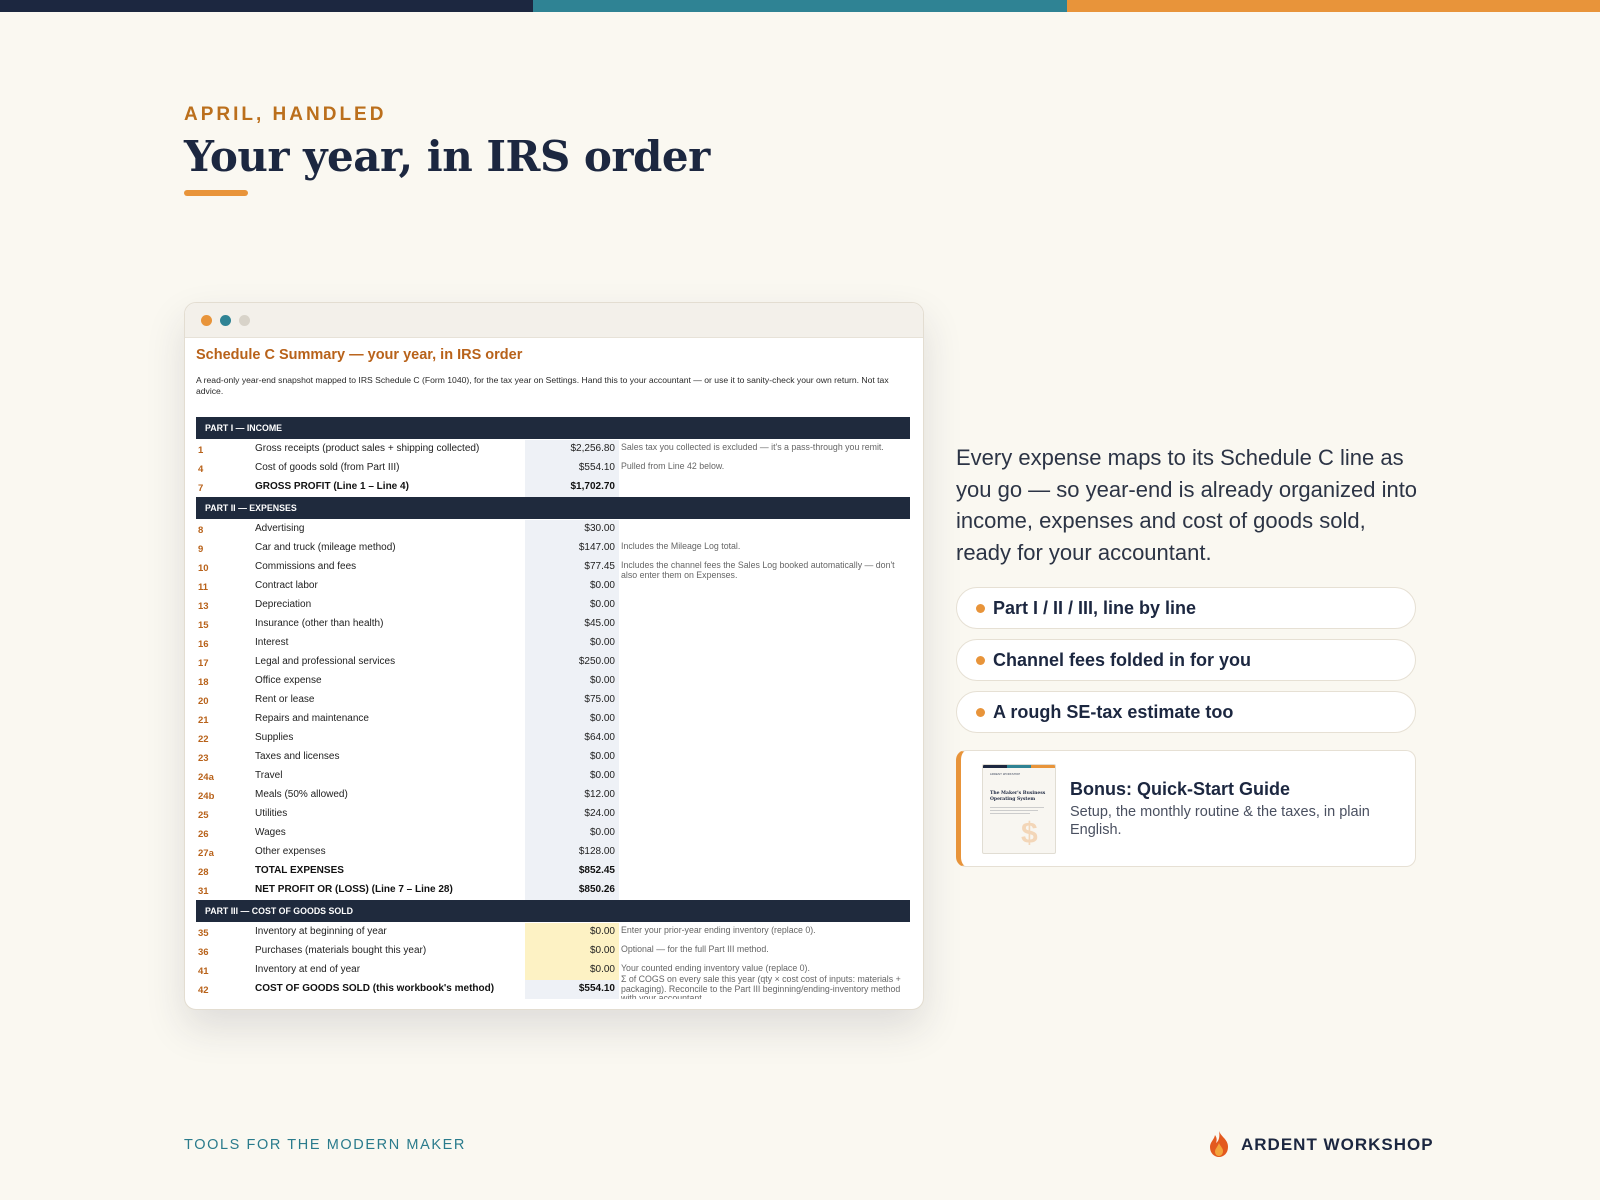 This screenshot has height=1200, width=1600. Describe the element at coordinates (593, 448) in the screenshot. I see `line-amount: $2,256.80` at that location.